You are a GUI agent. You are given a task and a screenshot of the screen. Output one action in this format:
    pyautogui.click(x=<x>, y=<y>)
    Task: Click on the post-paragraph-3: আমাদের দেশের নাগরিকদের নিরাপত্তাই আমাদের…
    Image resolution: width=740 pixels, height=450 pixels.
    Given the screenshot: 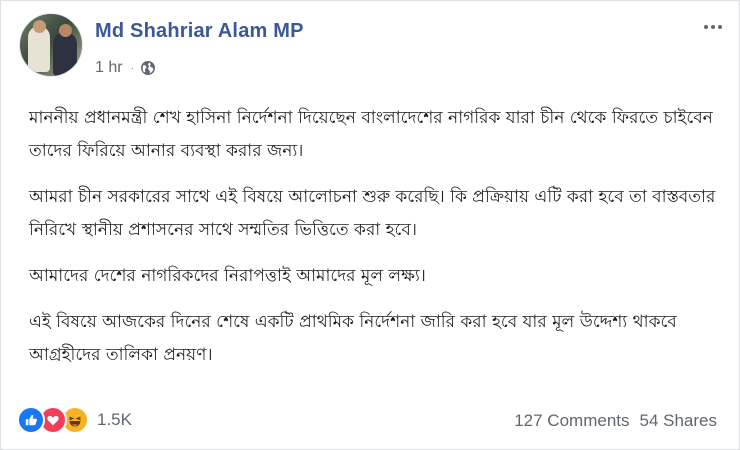 What is the action you would take?
    pyautogui.click(x=227, y=276)
    